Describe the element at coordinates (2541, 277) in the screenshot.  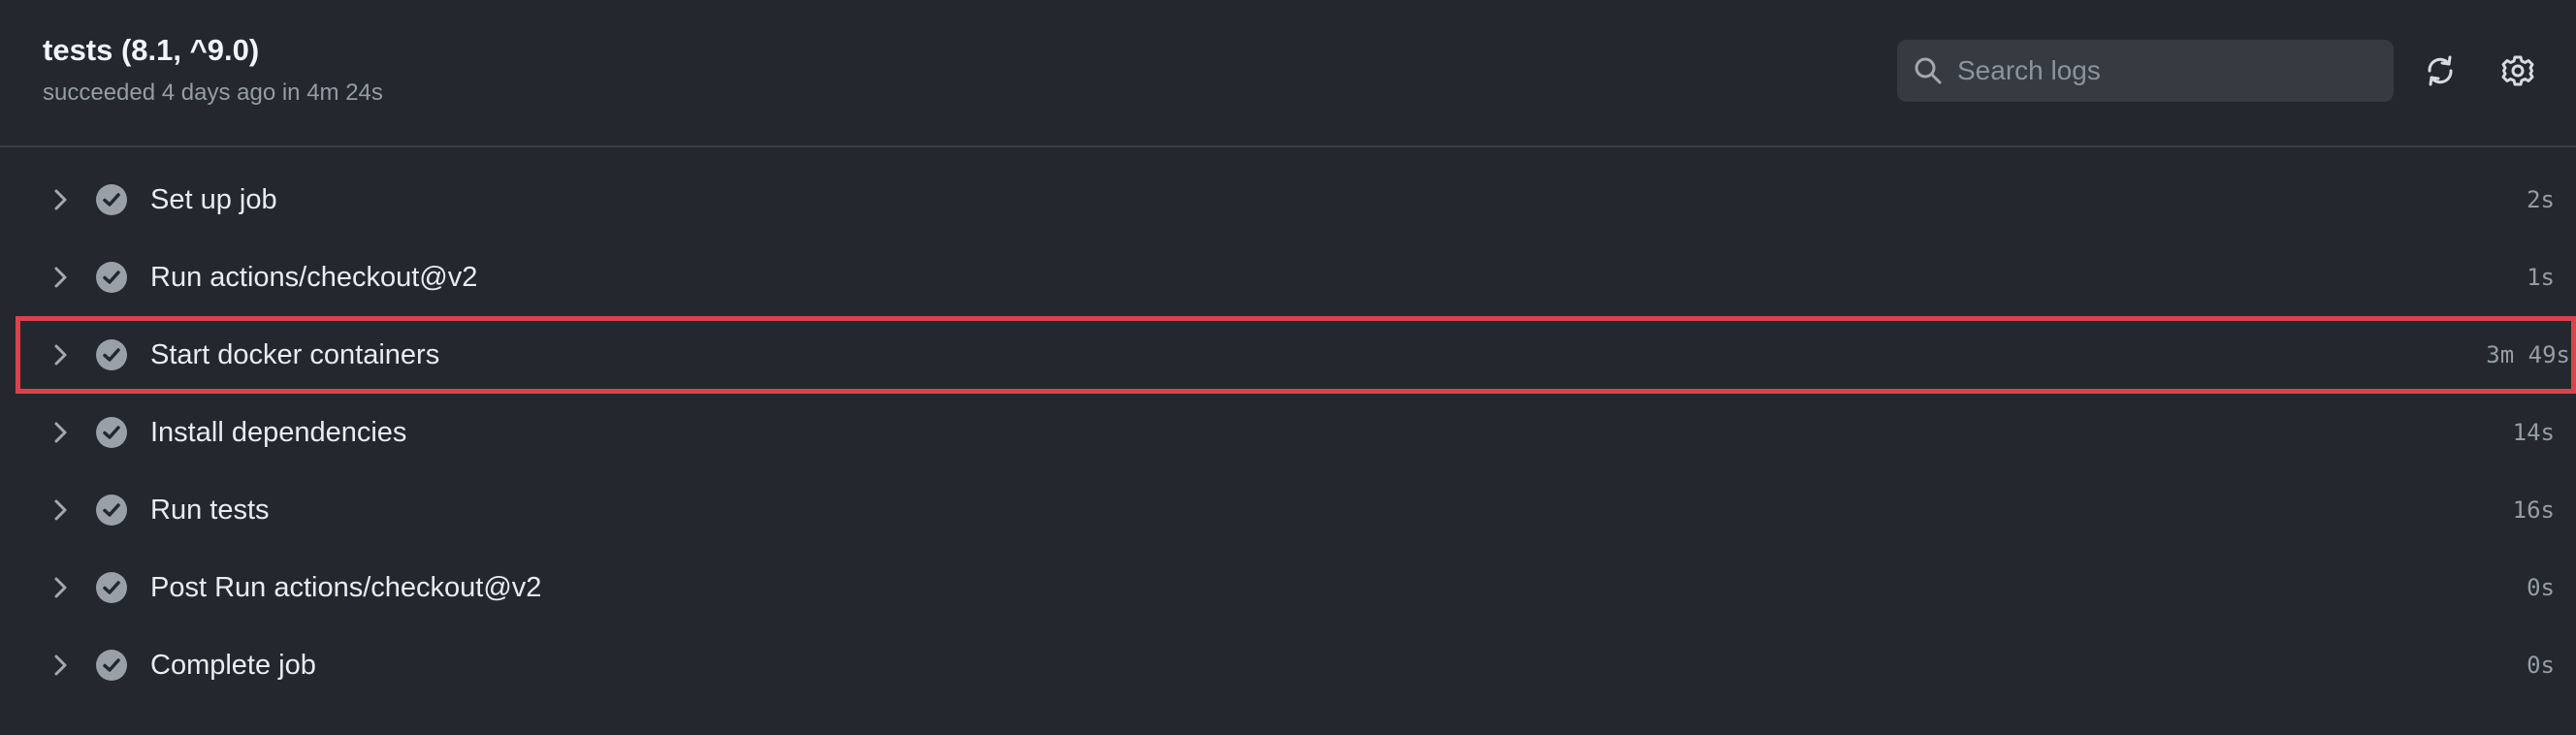
I see `step-duration: 1s` at that location.